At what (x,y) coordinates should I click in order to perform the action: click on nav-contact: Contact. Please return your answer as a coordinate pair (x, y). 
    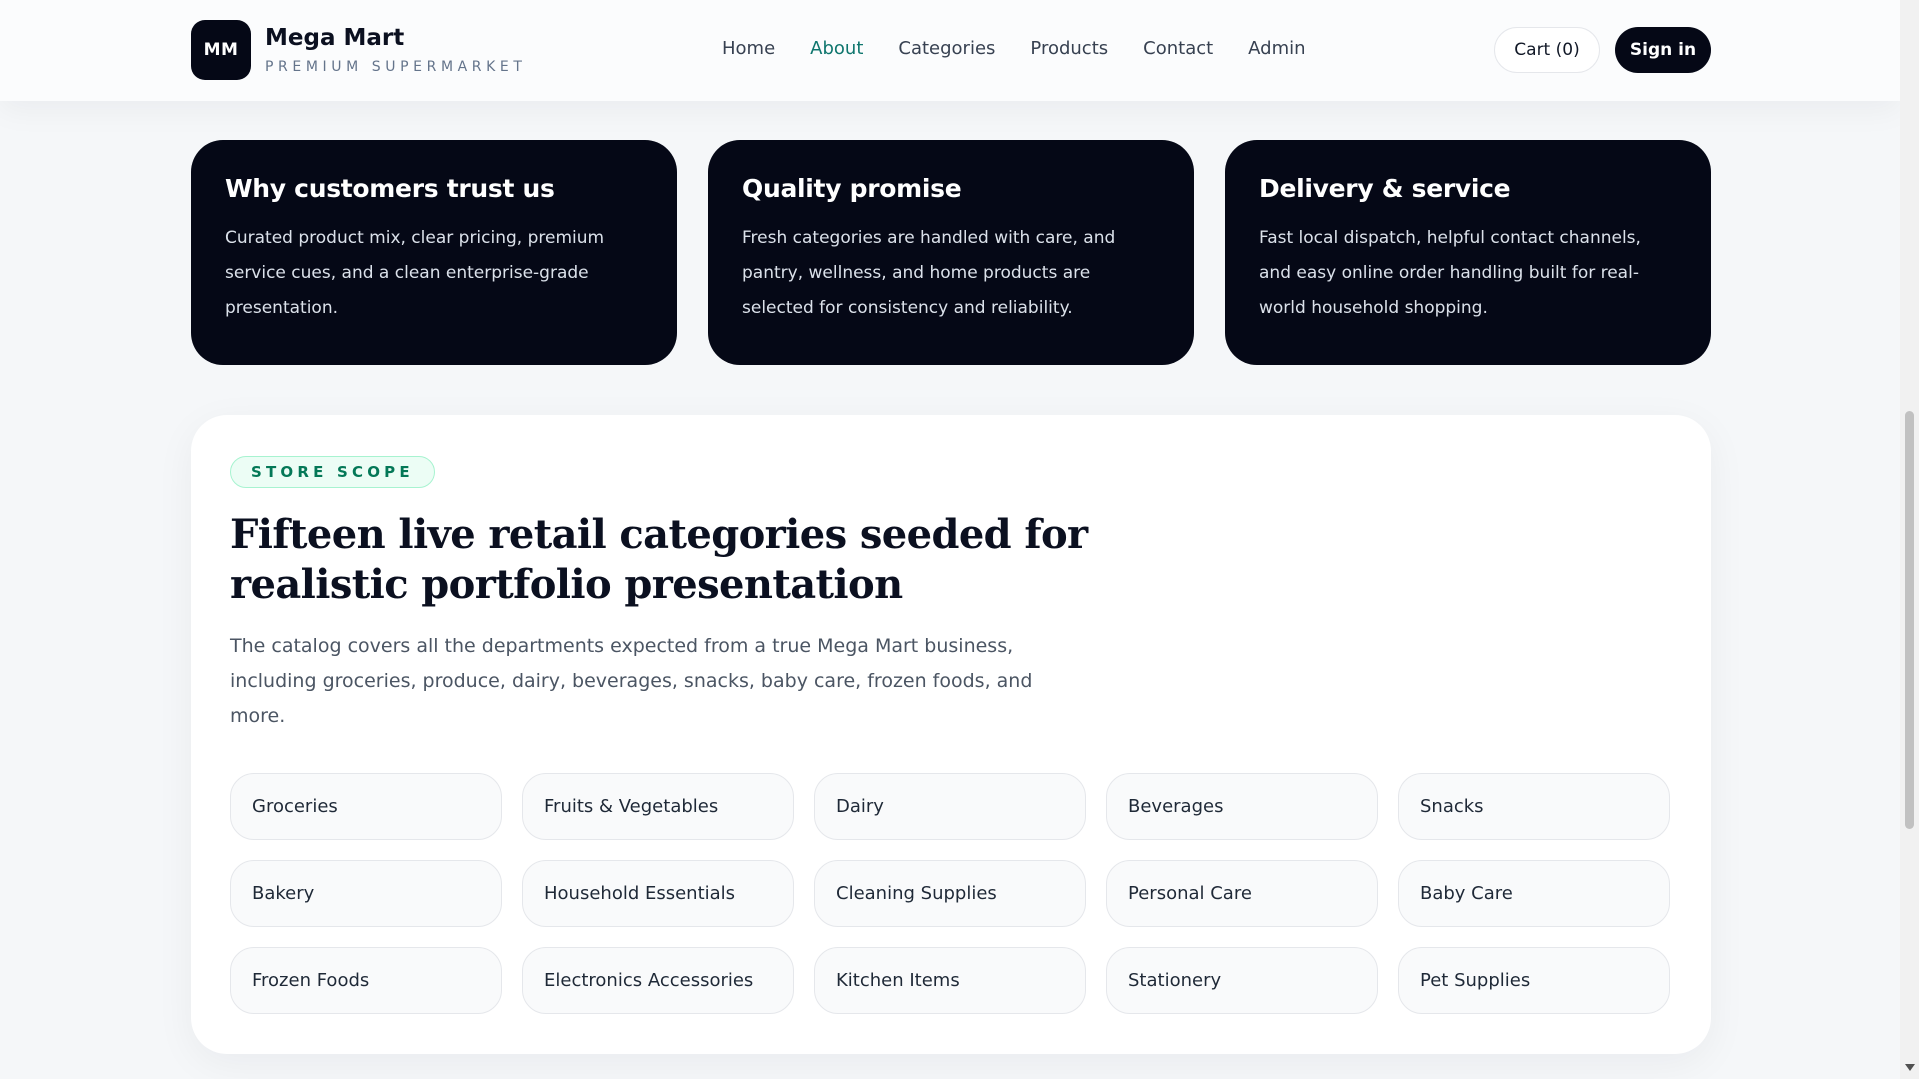
    Looking at the image, I should click on (1178, 48).